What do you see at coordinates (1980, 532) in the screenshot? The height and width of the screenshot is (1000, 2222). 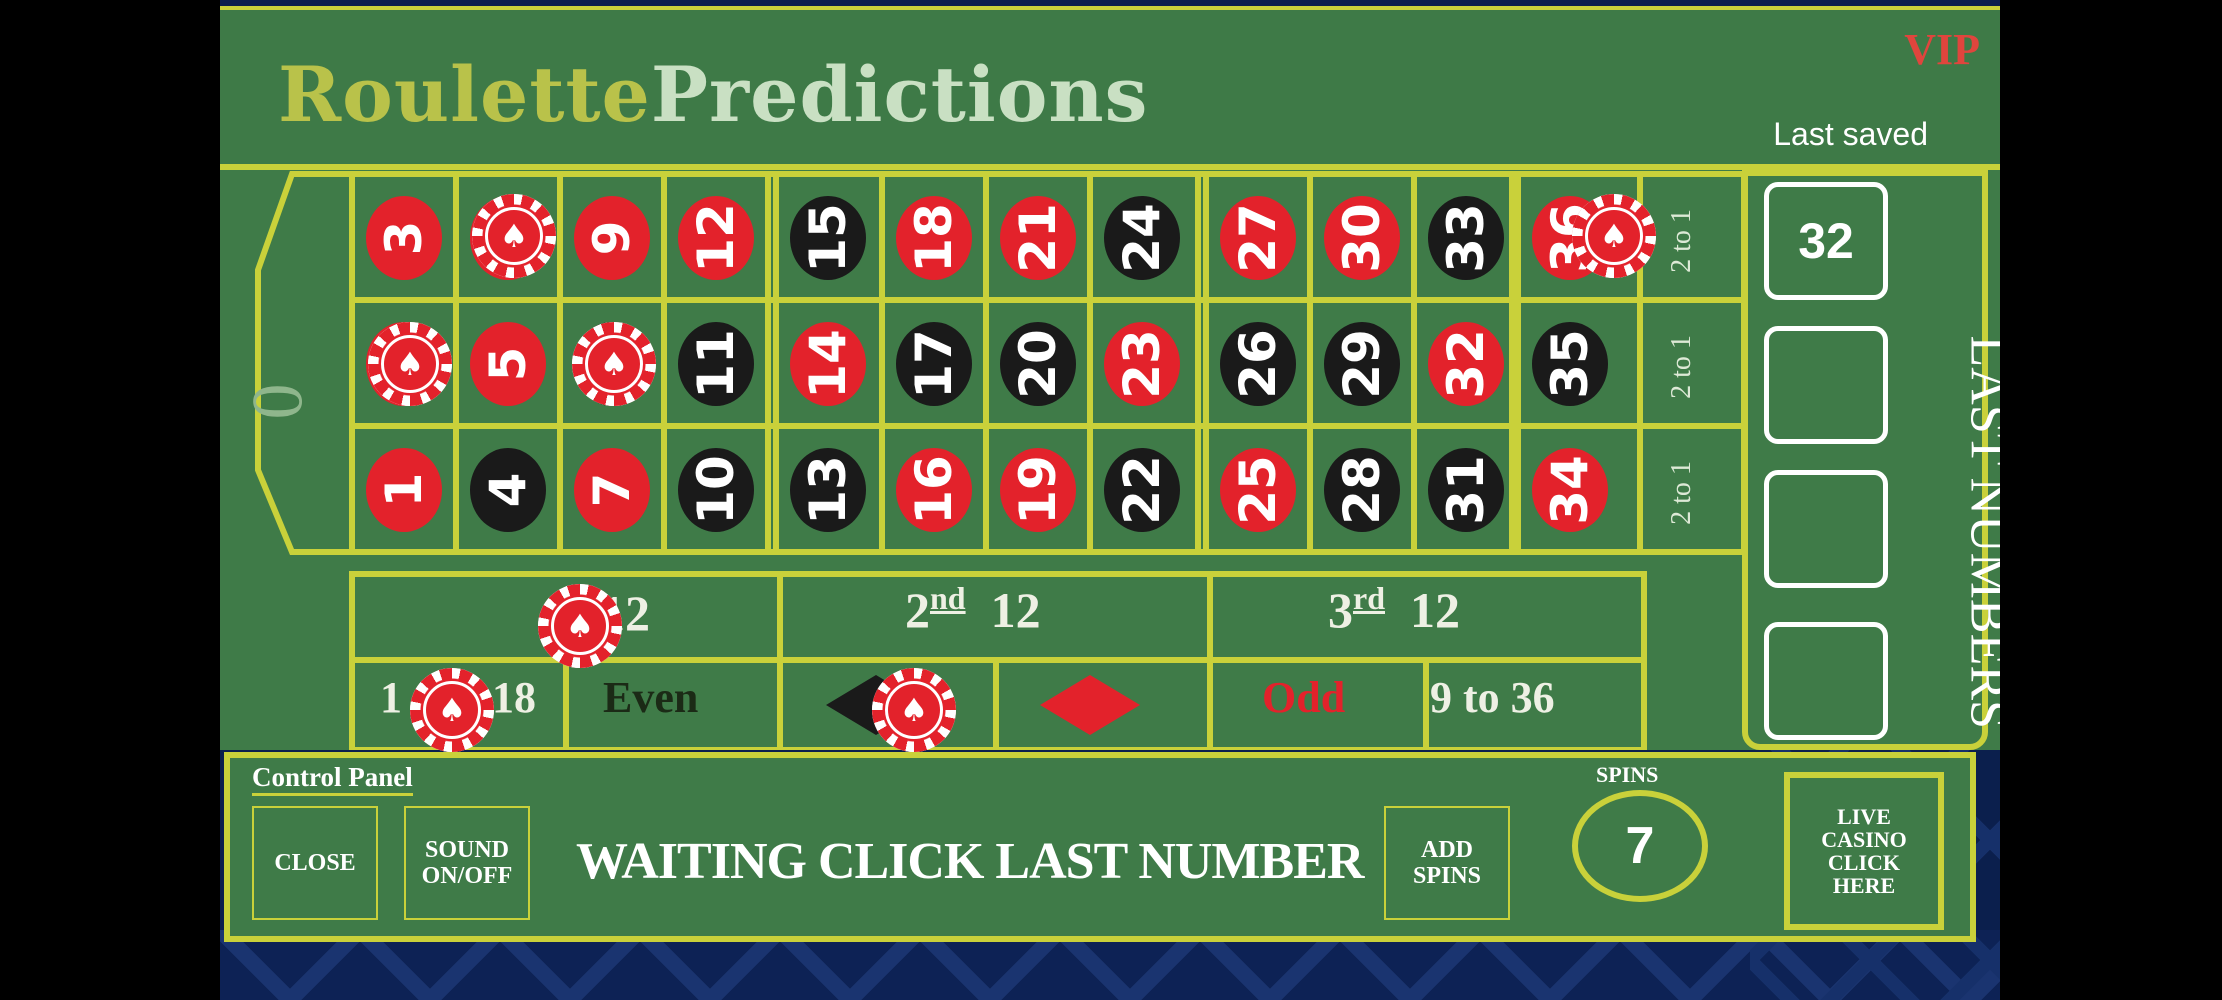 I see `last-numbers-label: LAST NUMBERS` at bounding box center [1980, 532].